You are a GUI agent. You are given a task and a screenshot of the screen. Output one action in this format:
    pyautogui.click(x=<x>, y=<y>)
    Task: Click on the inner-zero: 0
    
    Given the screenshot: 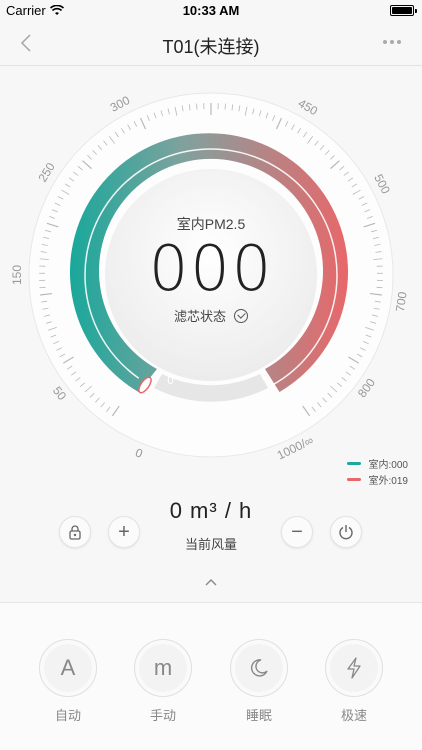 What is the action you would take?
    pyautogui.click(x=170, y=380)
    